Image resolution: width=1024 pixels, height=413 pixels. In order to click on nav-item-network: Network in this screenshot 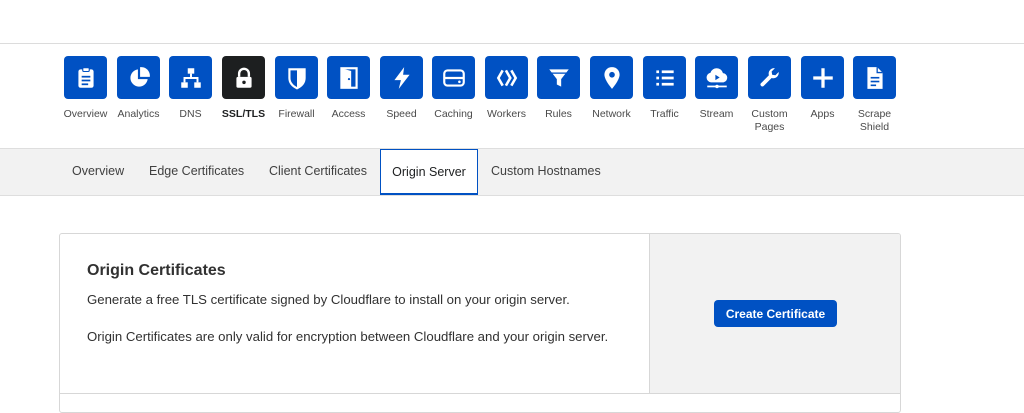, I will do `click(611, 88)`.